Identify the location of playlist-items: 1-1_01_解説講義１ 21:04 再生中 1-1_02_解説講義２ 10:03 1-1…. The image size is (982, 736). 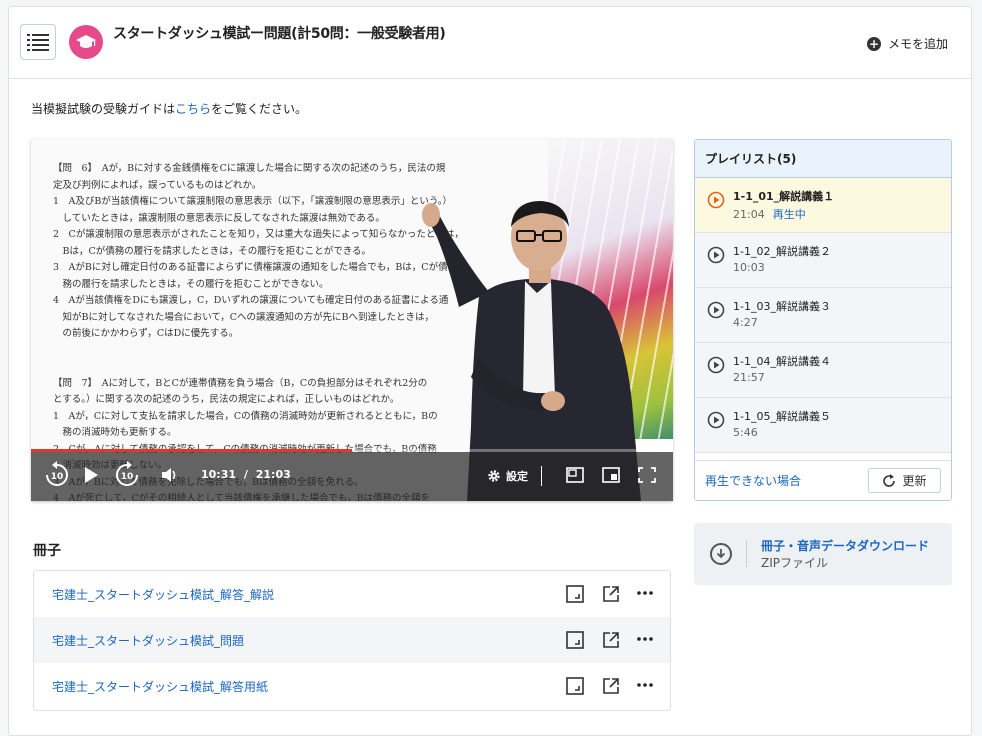
(823, 315).